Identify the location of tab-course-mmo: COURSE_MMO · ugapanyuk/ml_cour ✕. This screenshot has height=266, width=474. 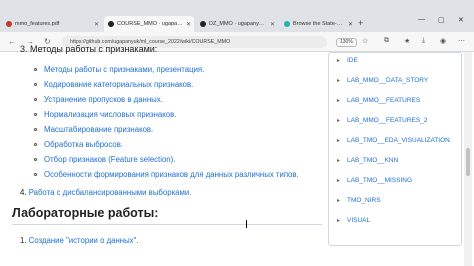
(149, 24).